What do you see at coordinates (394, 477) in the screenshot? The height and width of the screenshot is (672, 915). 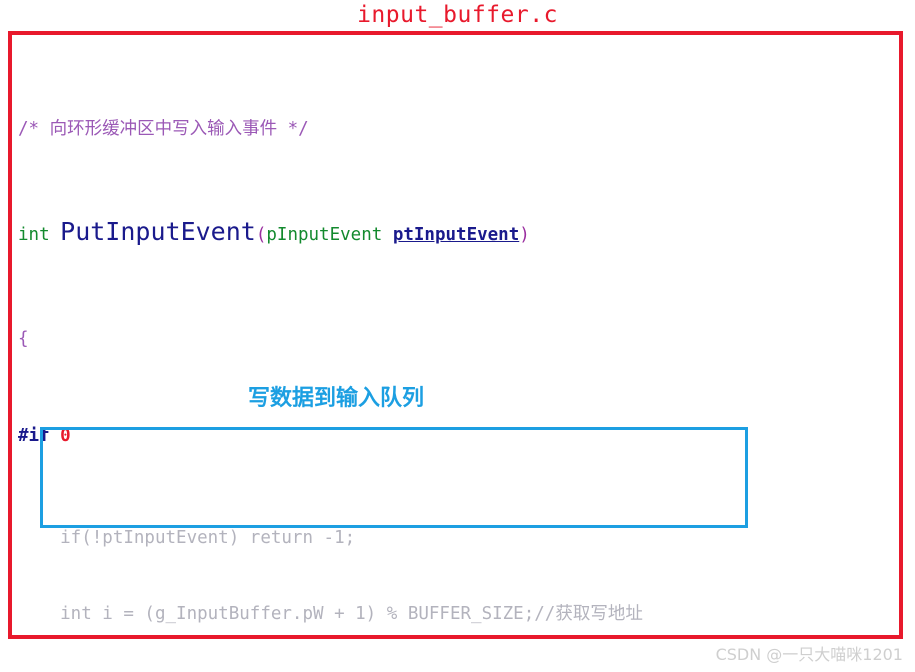 I see `highlight-box` at bounding box center [394, 477].